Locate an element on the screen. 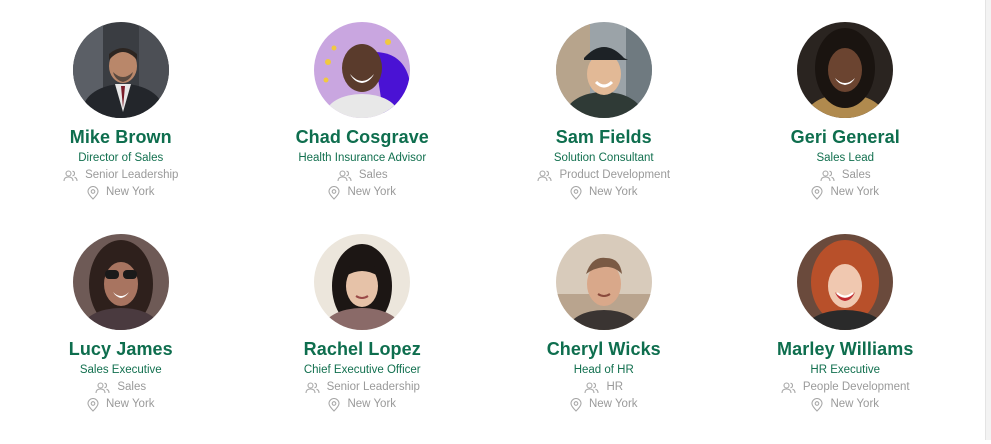 The image size is (991, 444). person-title: Solution Consultant is located at coordinates (603, 158).